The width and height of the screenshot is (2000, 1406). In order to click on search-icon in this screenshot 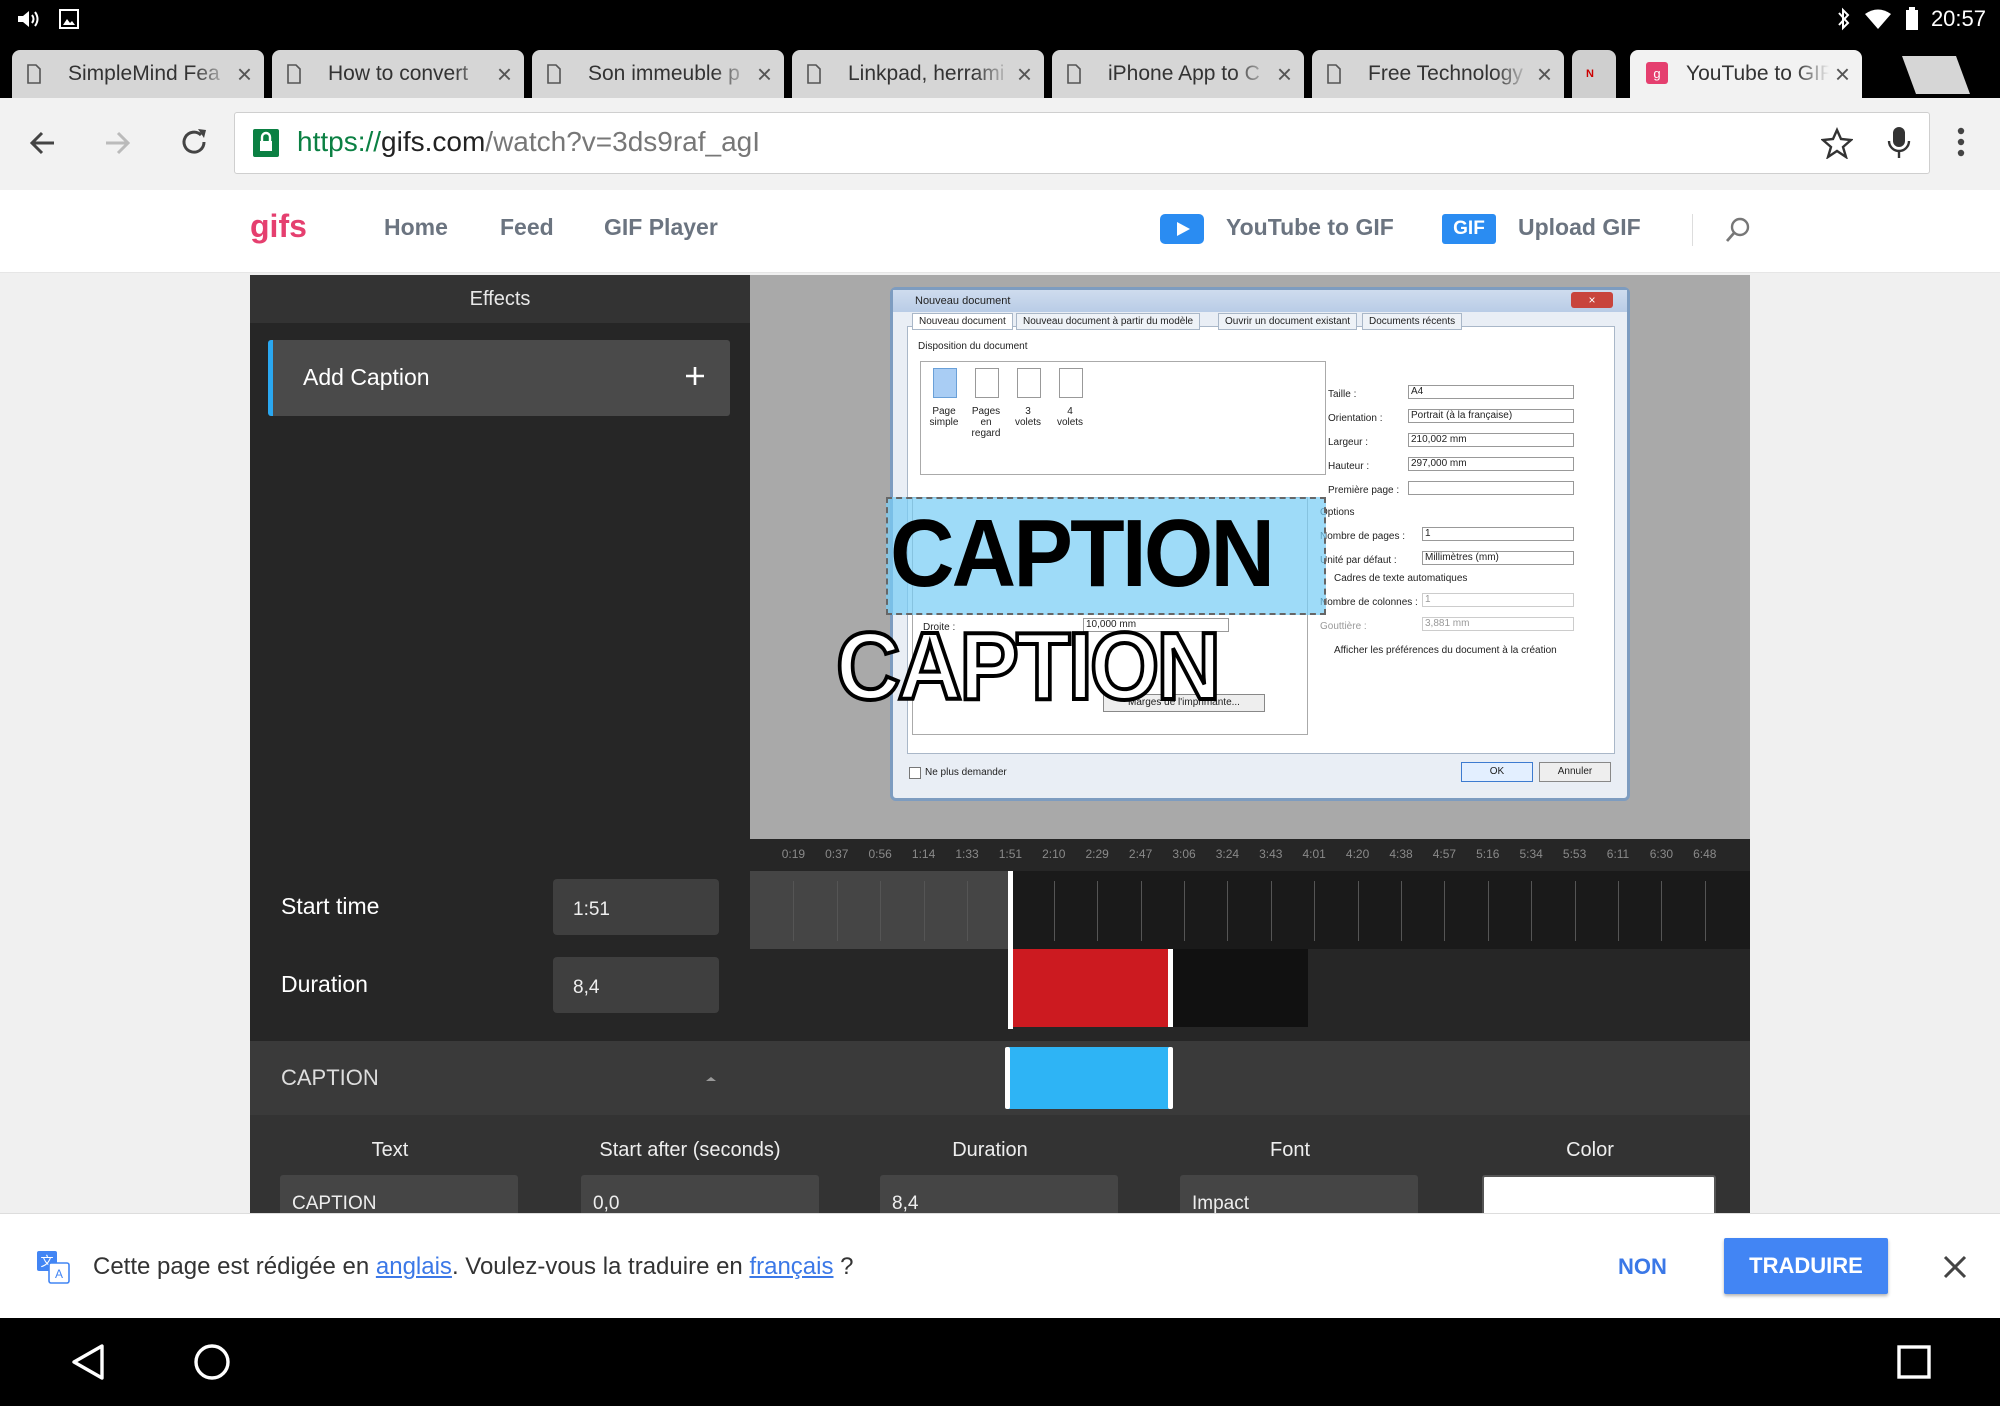, I will do `click(1738, 232)`.